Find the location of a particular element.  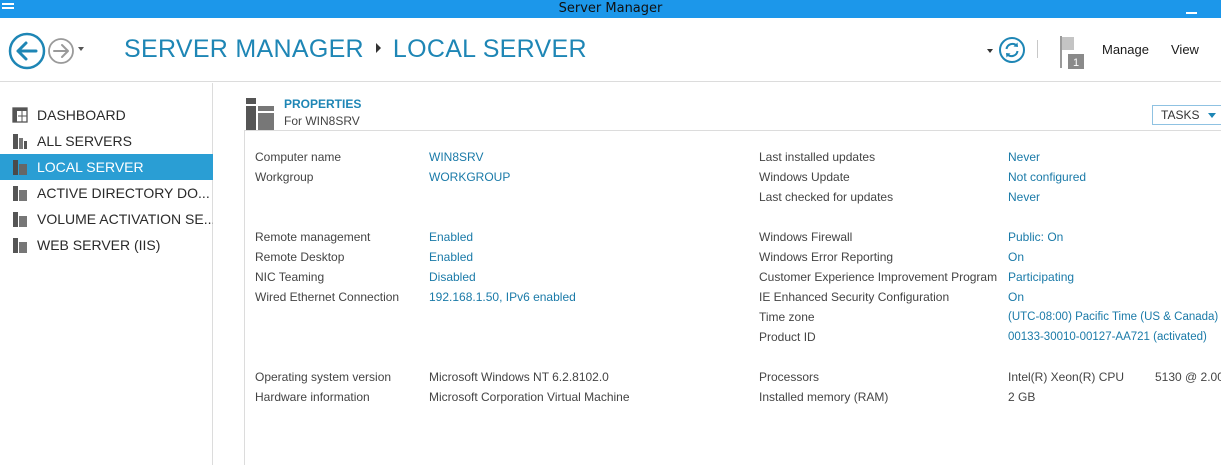

tile-header-divider is located at coordinates (732, 130).